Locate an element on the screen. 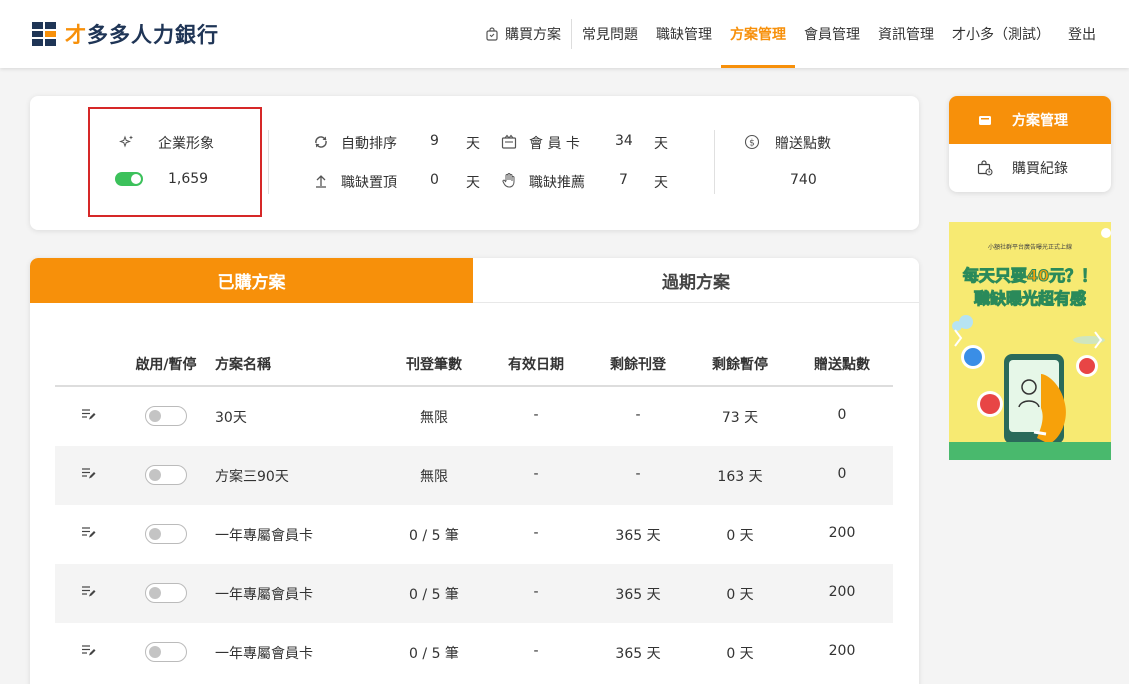  plan-remaining-pause: 73 天 is located at coordinates (740, 418).